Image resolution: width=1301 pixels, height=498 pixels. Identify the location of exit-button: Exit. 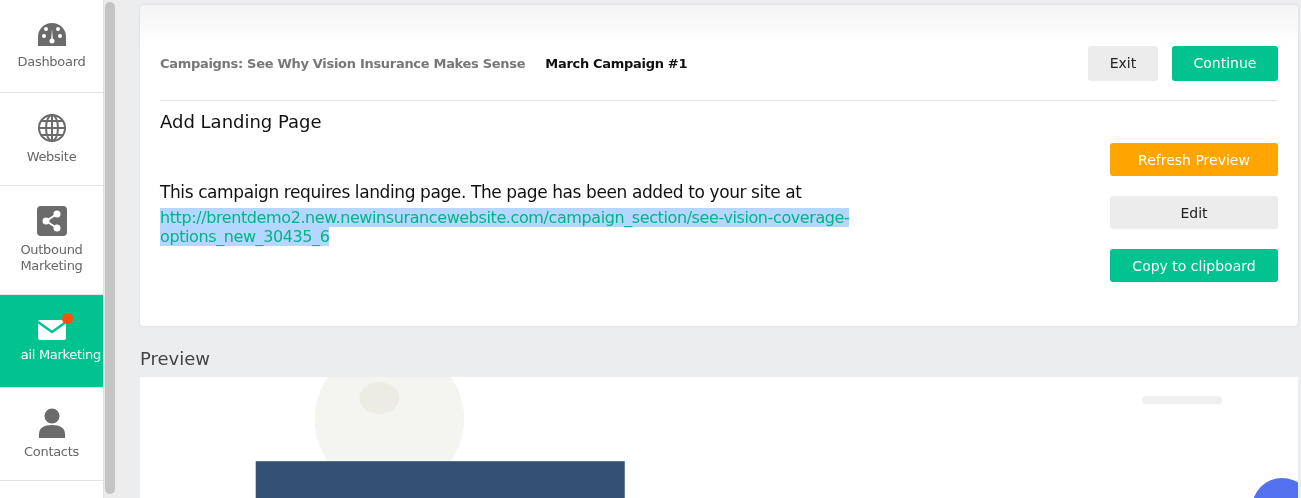
(1123, 63).